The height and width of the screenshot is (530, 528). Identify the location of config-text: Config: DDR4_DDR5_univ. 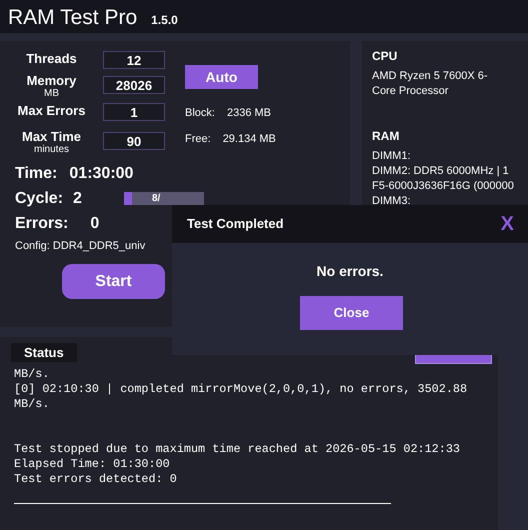
(80, 246).